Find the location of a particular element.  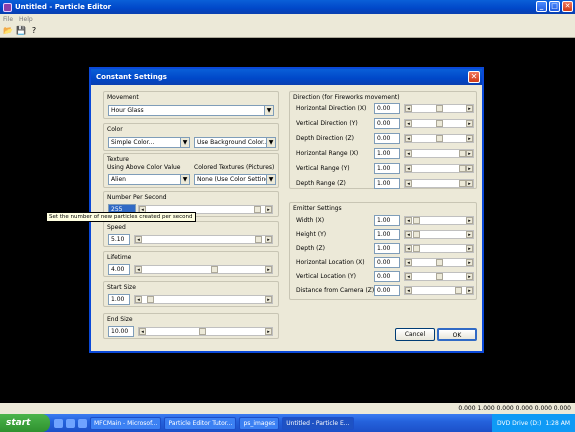

speed-input: 5.10 is located at coordinates (119, 239).